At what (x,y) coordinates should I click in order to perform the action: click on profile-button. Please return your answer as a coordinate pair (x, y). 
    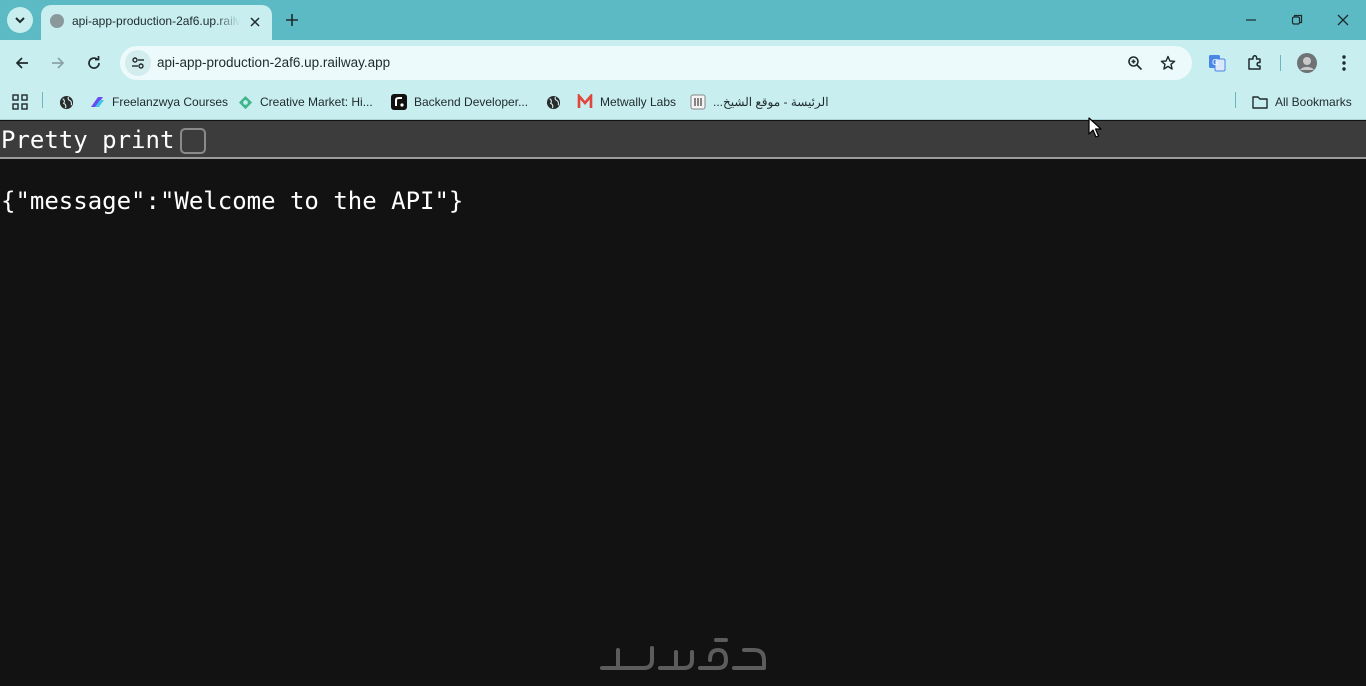
    Looking at the image, I should click on (1307, 63).